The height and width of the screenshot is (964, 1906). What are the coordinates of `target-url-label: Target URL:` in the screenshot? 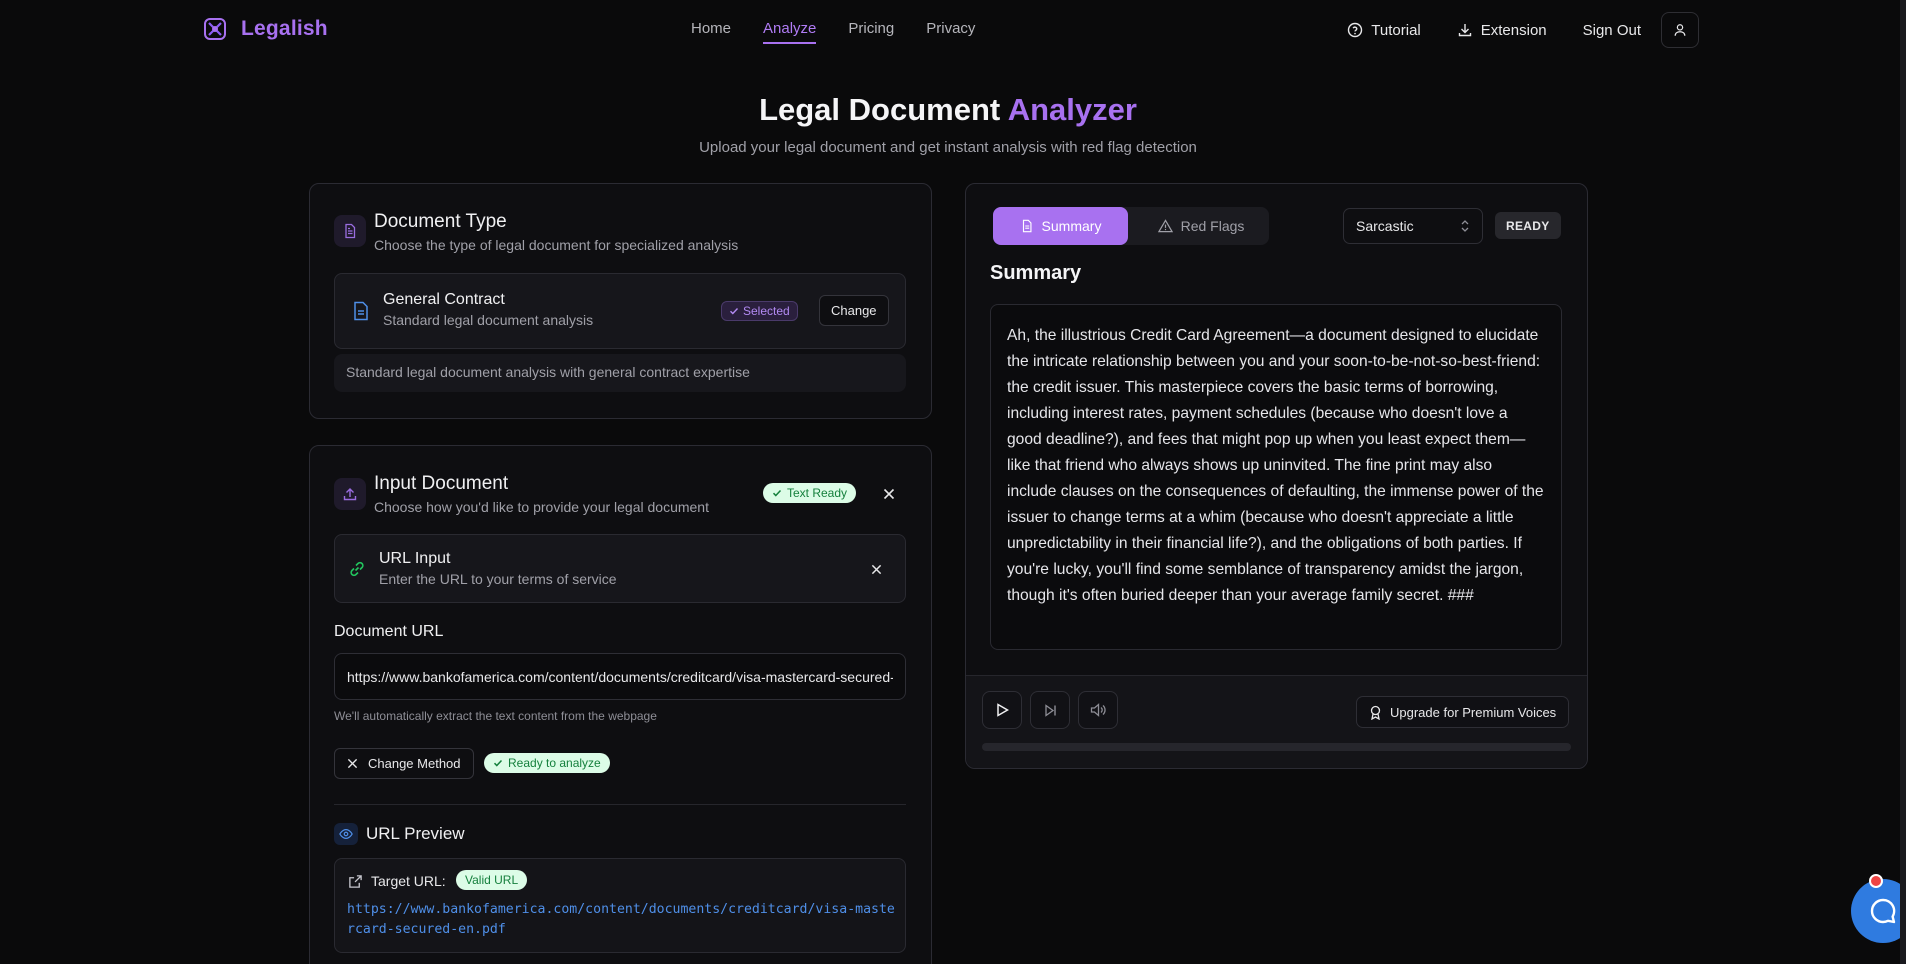 It's located at (408, 881).